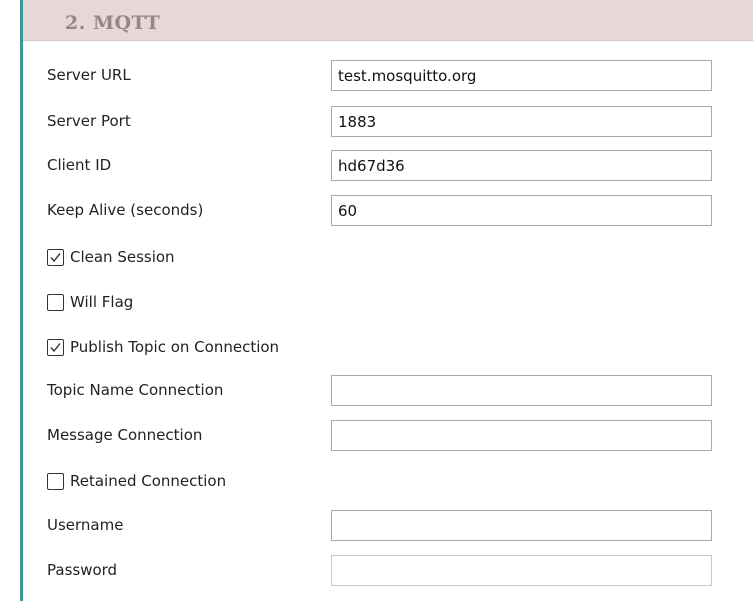 This screenshot has width=753, height=601. Describe the element at coordinates (55, 481) in the screenshot. I see `retained-connection-checkbox` at that location.